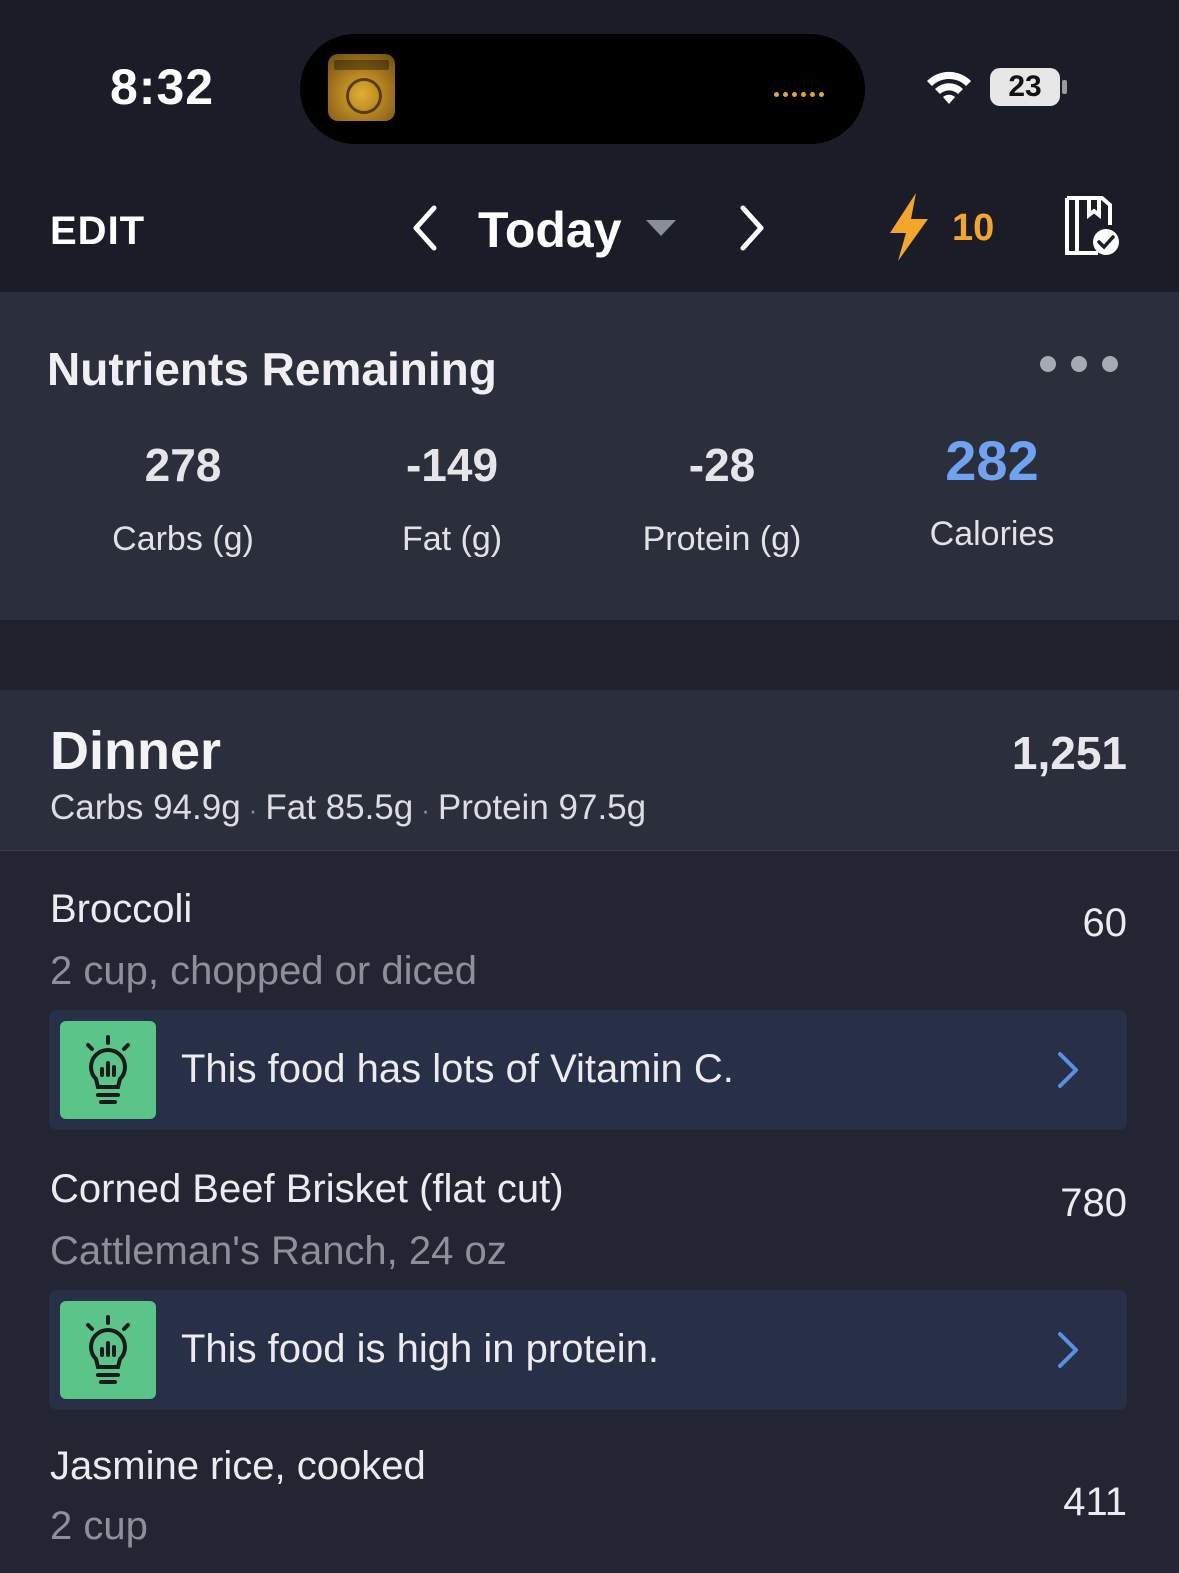 This screenshot has height=1573, width=1179. Describe the element at coordinates (452, 539) in the screenshot. I see `fat-label: Fat (g)` at that location.